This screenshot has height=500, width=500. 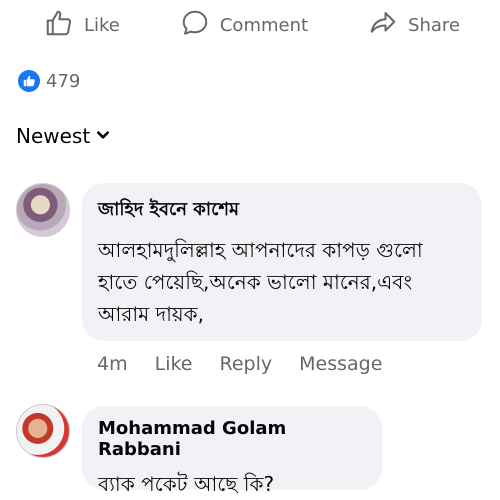 I want to click on comment-like-button: Like, so click(x=174, y=364).